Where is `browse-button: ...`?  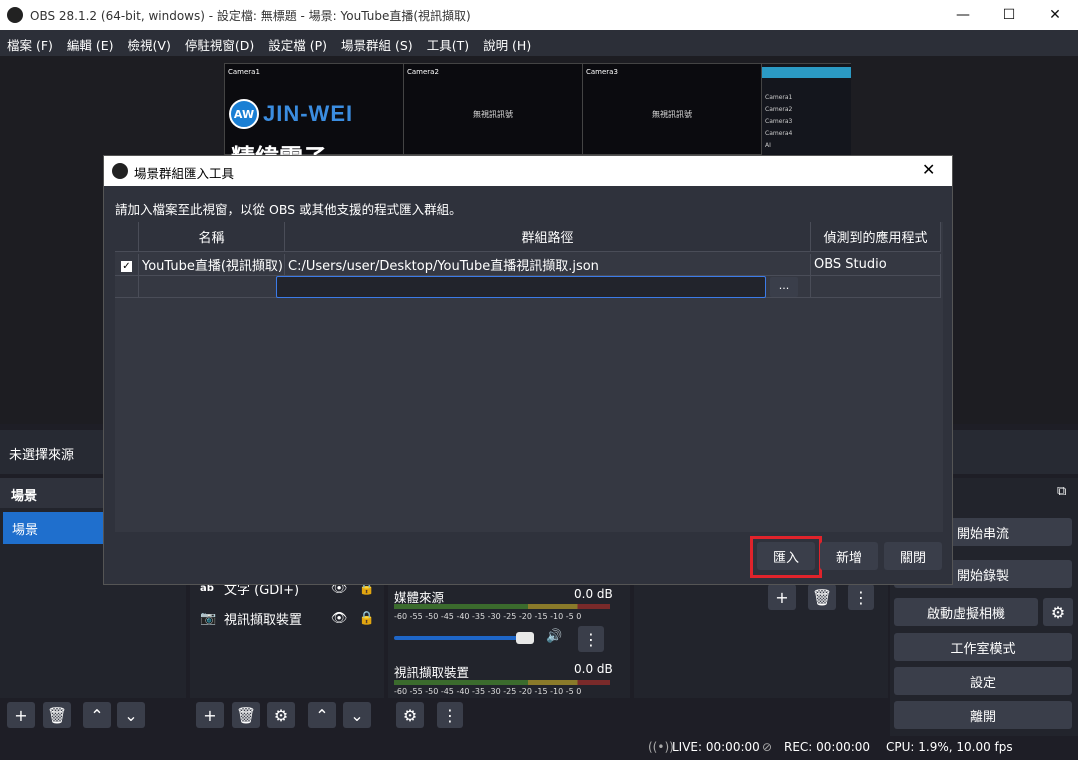 browse-button: ... is located at coordinates (784, 287).